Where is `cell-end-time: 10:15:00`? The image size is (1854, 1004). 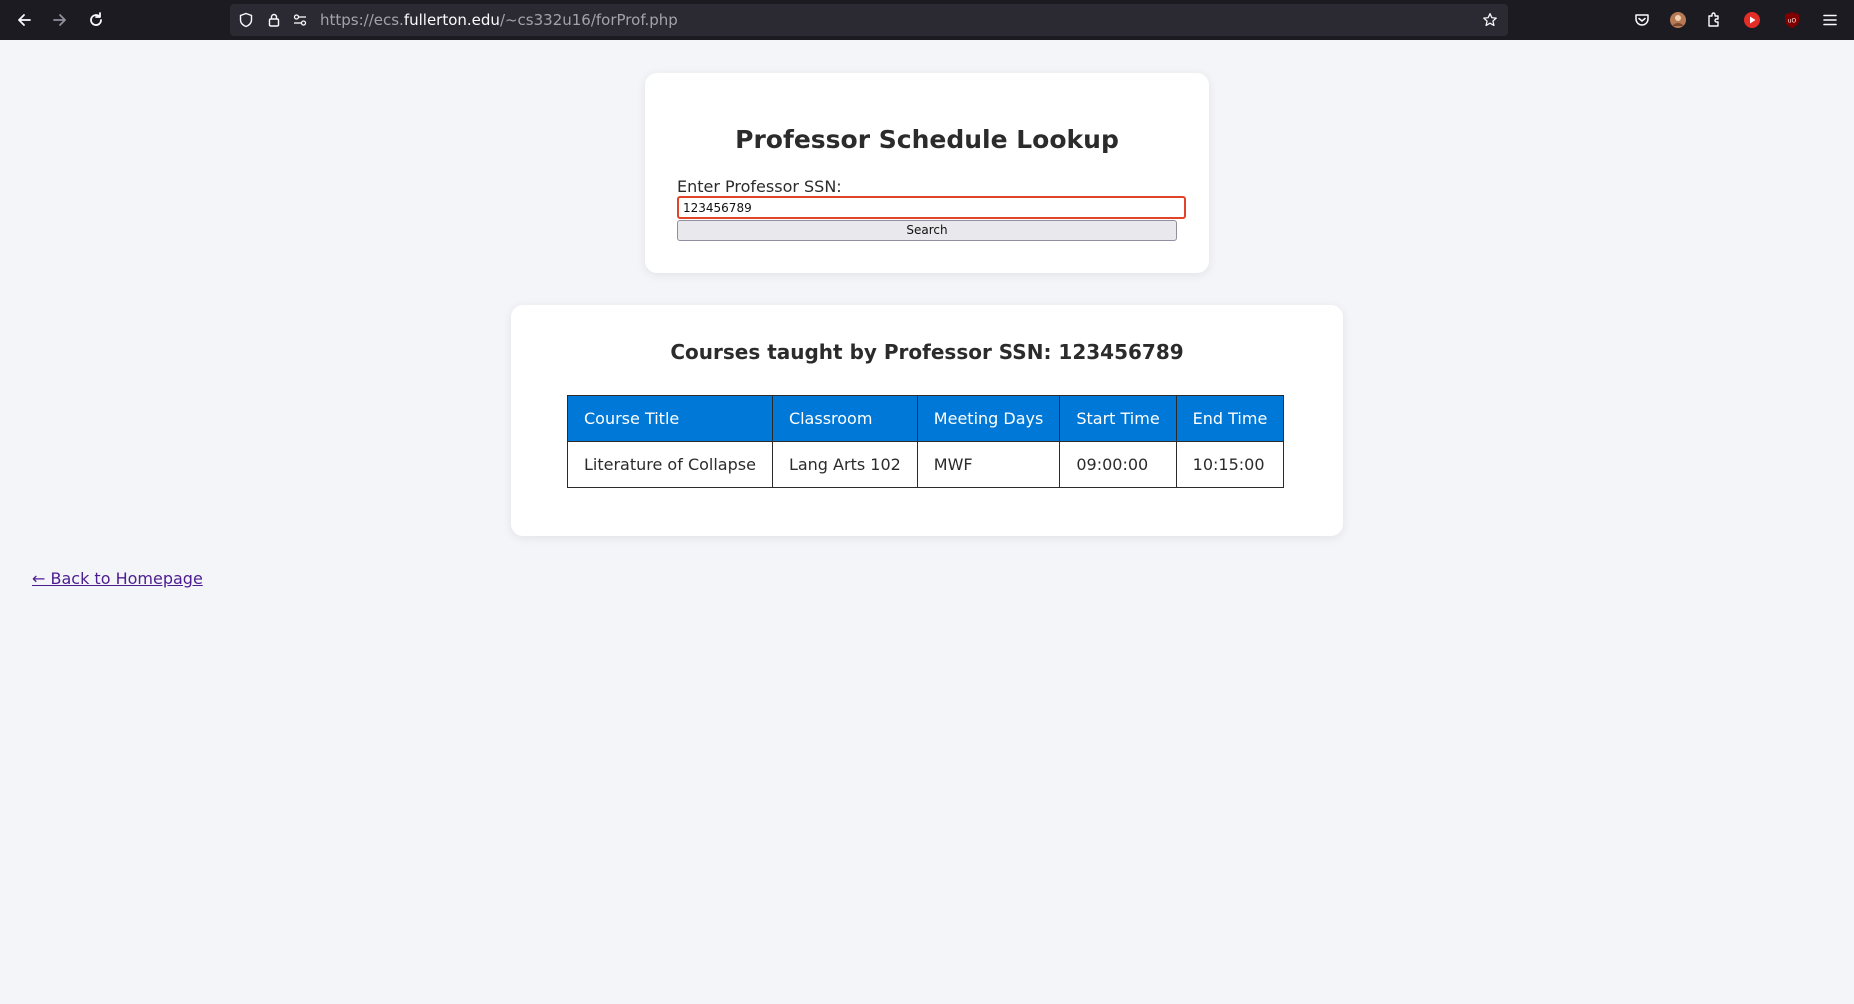
cell-end-time: 10:15:00 is located at coordinates (1230, 464).